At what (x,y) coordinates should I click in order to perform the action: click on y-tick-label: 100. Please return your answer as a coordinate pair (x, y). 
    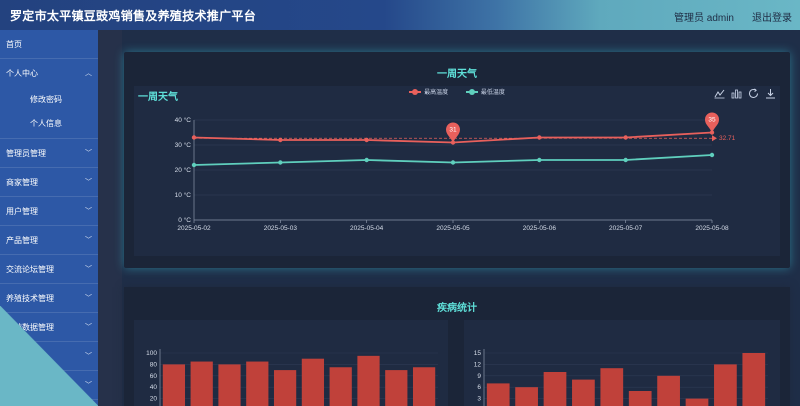
    Looking at the image, I should click on (151, 353).